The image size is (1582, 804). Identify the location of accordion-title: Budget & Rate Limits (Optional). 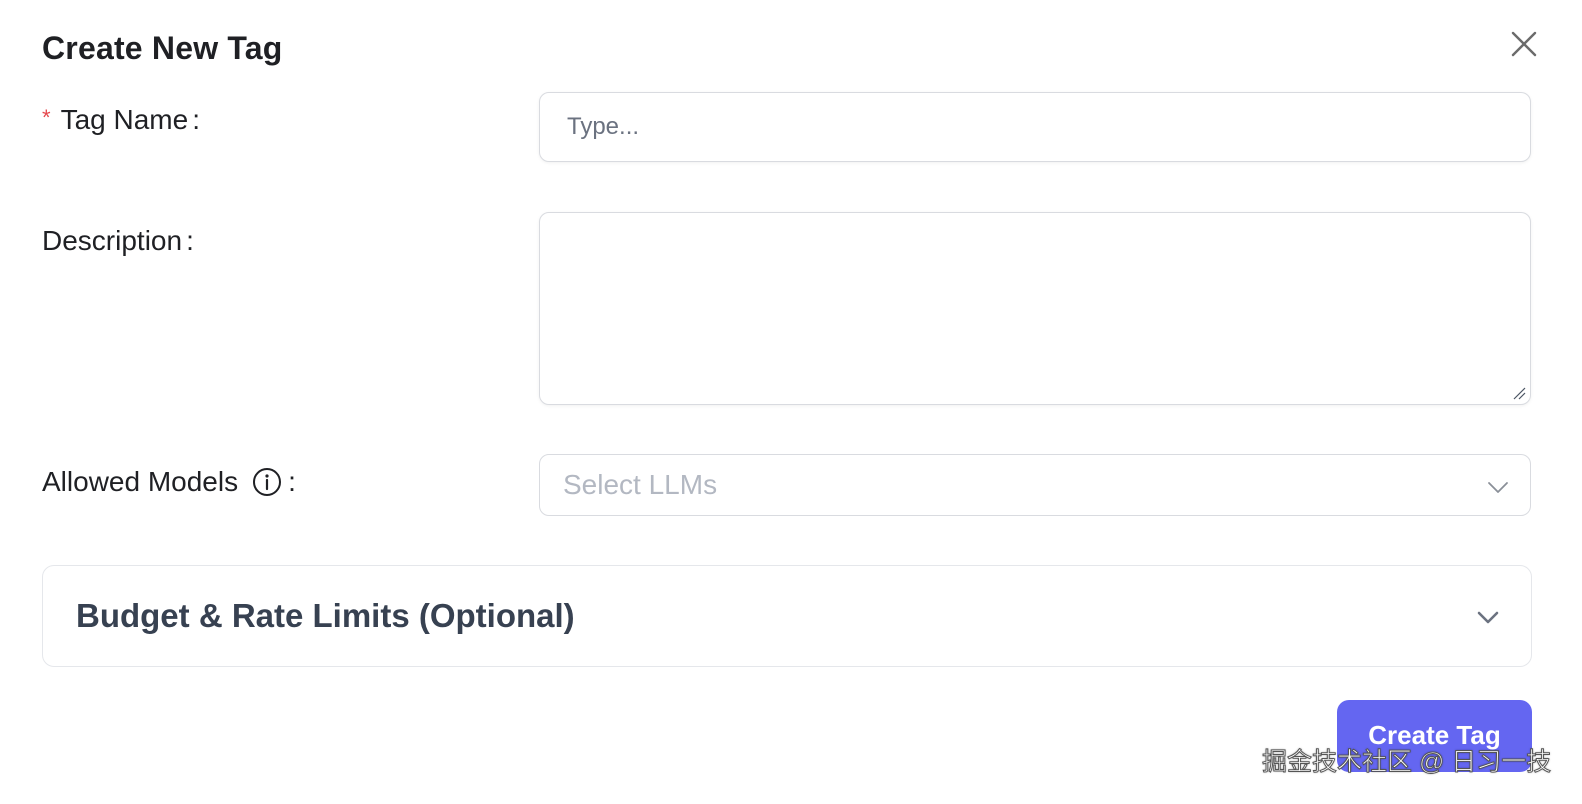
(325, 615).